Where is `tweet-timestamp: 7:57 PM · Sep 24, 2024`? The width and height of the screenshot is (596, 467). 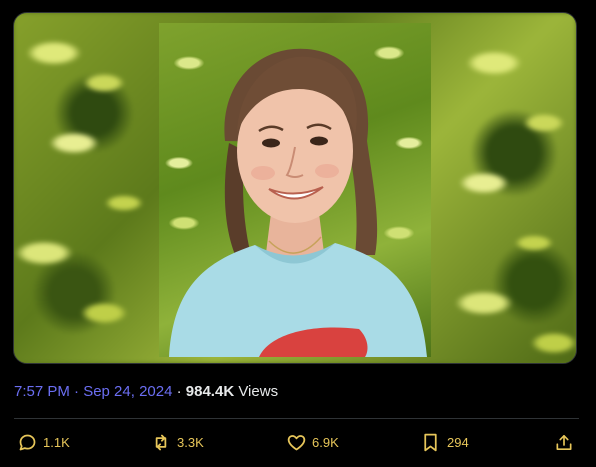 tweet-timestamp: 7:57 PM · Sep 24, 2024 is located at coordinates (93, 391).